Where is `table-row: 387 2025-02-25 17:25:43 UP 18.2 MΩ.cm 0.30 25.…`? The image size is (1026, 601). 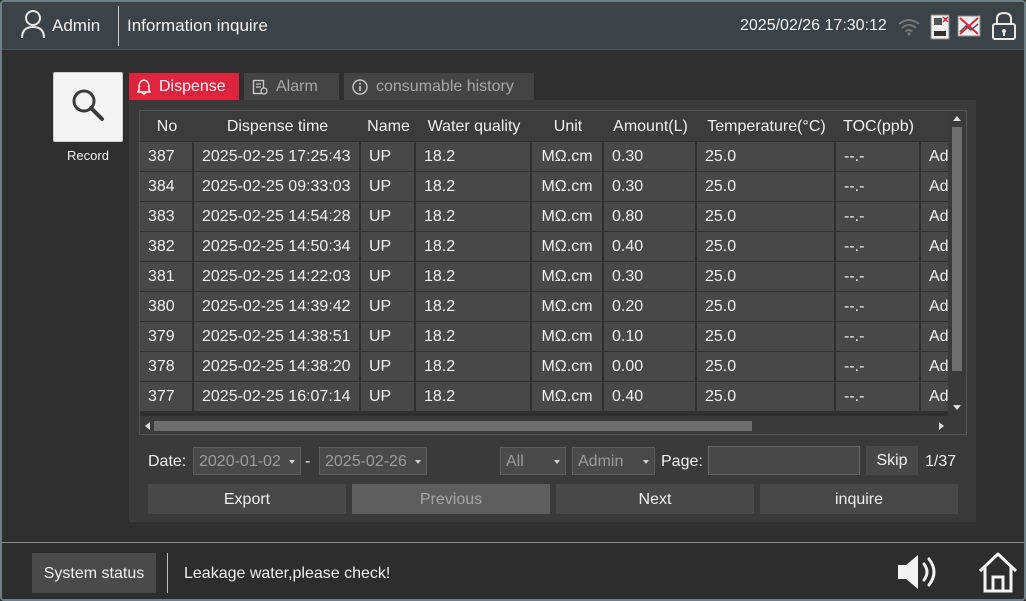
table-row: 387 2025-02-25 17:25:43 UP 18.2 MΩ.cm 0.30 25.… is located at coordinates (545, 156).